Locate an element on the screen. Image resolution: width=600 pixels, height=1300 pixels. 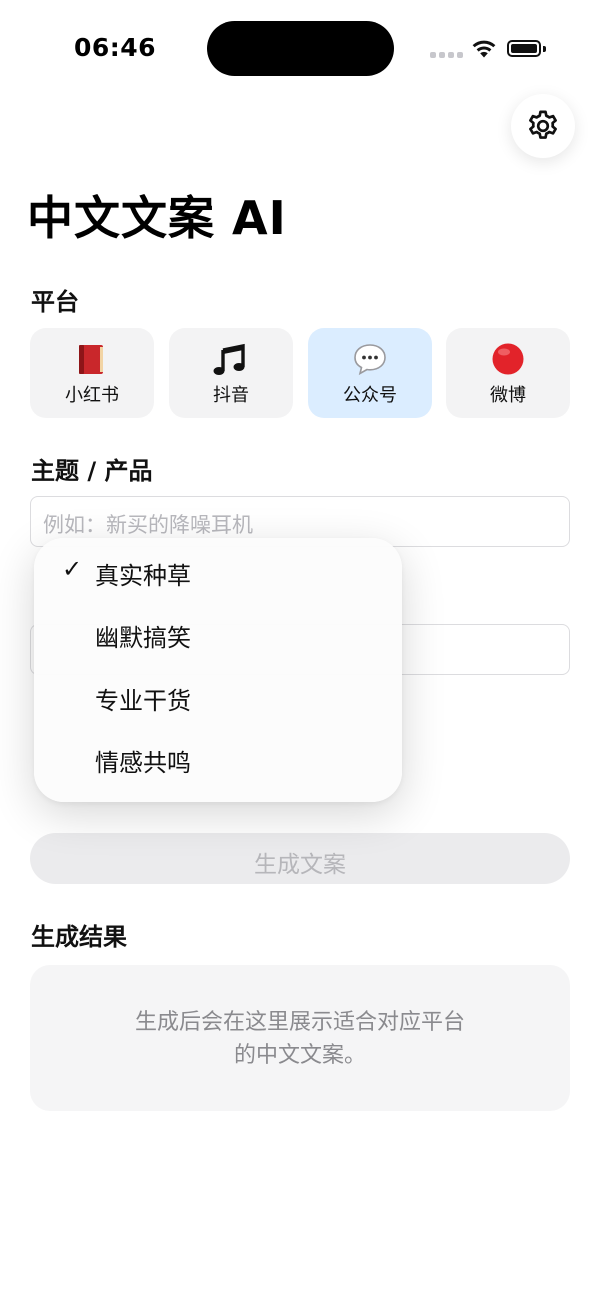
status-time: 06:46 is located at coordinates (115, 47).